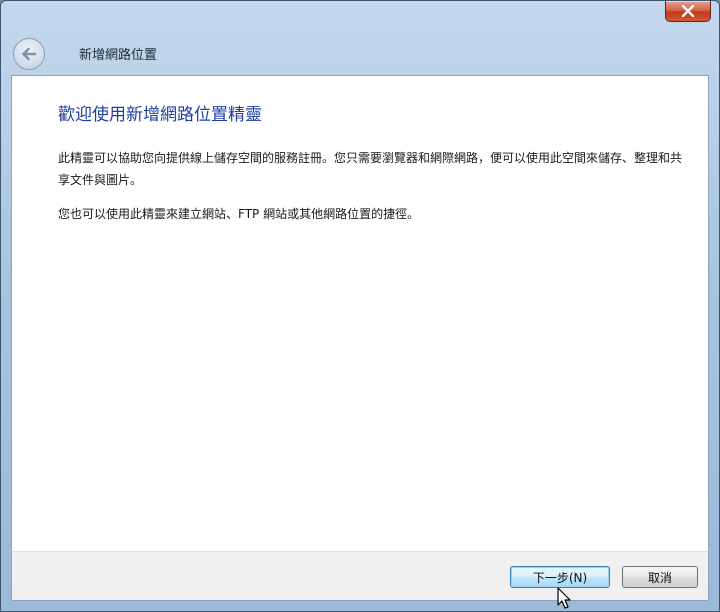 Image resolution: width=720 pixels, height=612 pixels. I want to click on mouse-cursor-icon, so click(564, 598).